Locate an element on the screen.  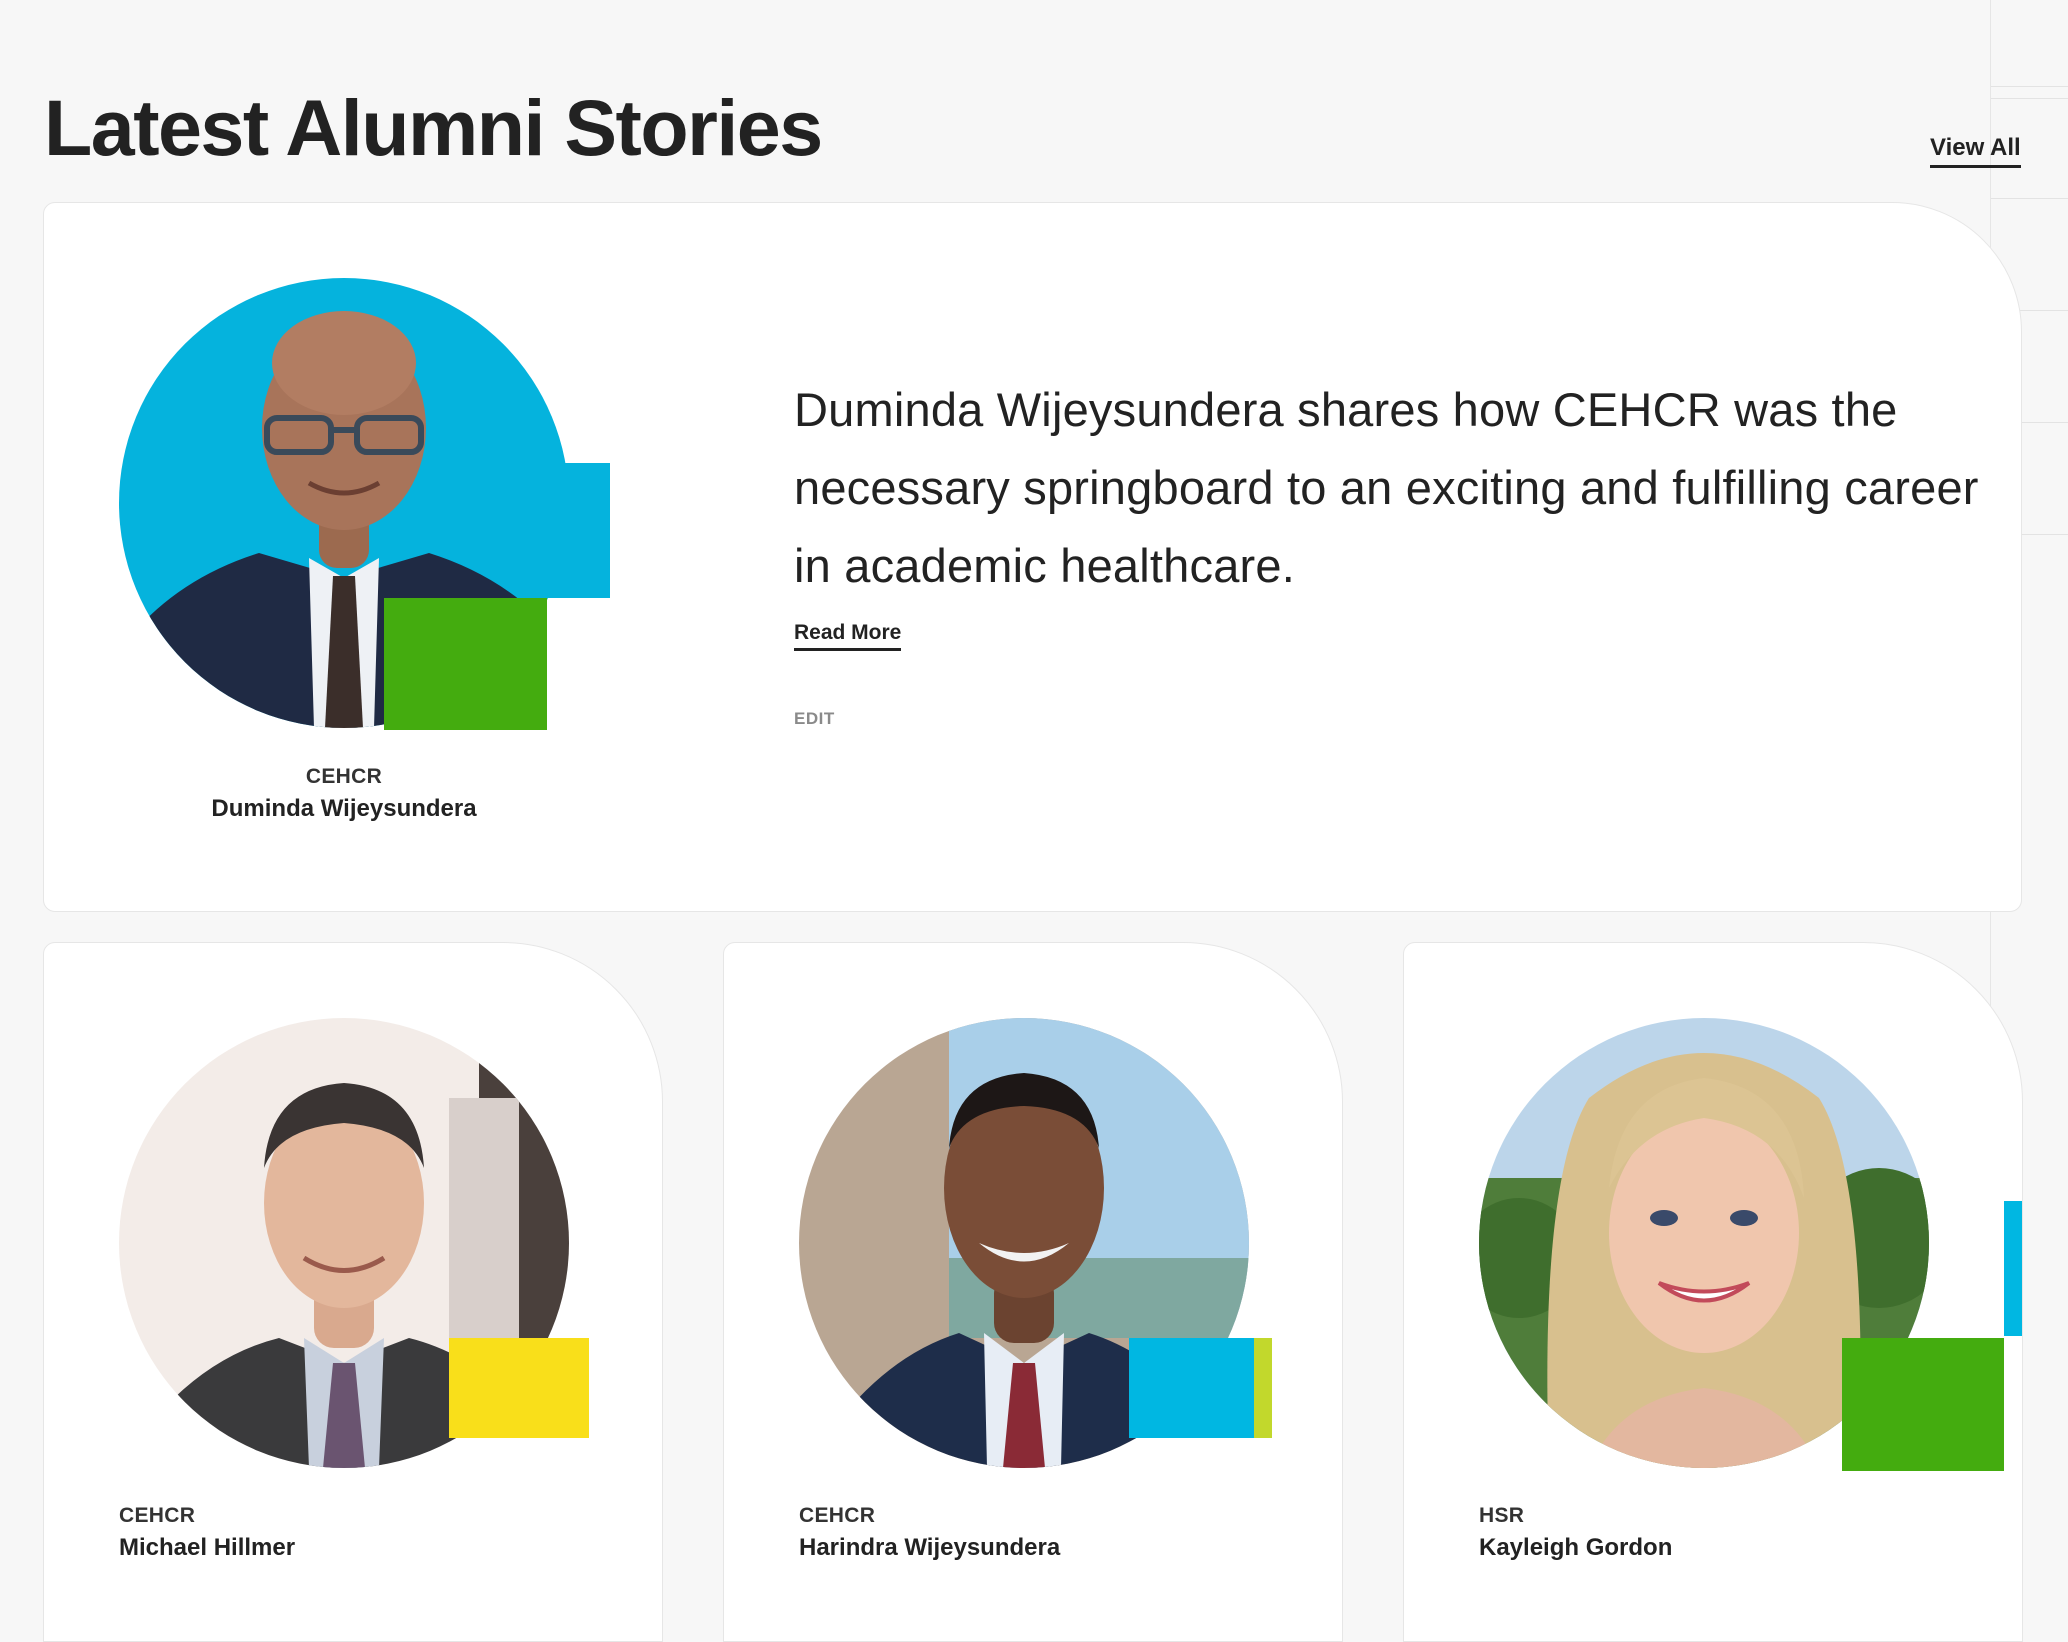
view-all-link: View All is located at coordinates (1975, 151).